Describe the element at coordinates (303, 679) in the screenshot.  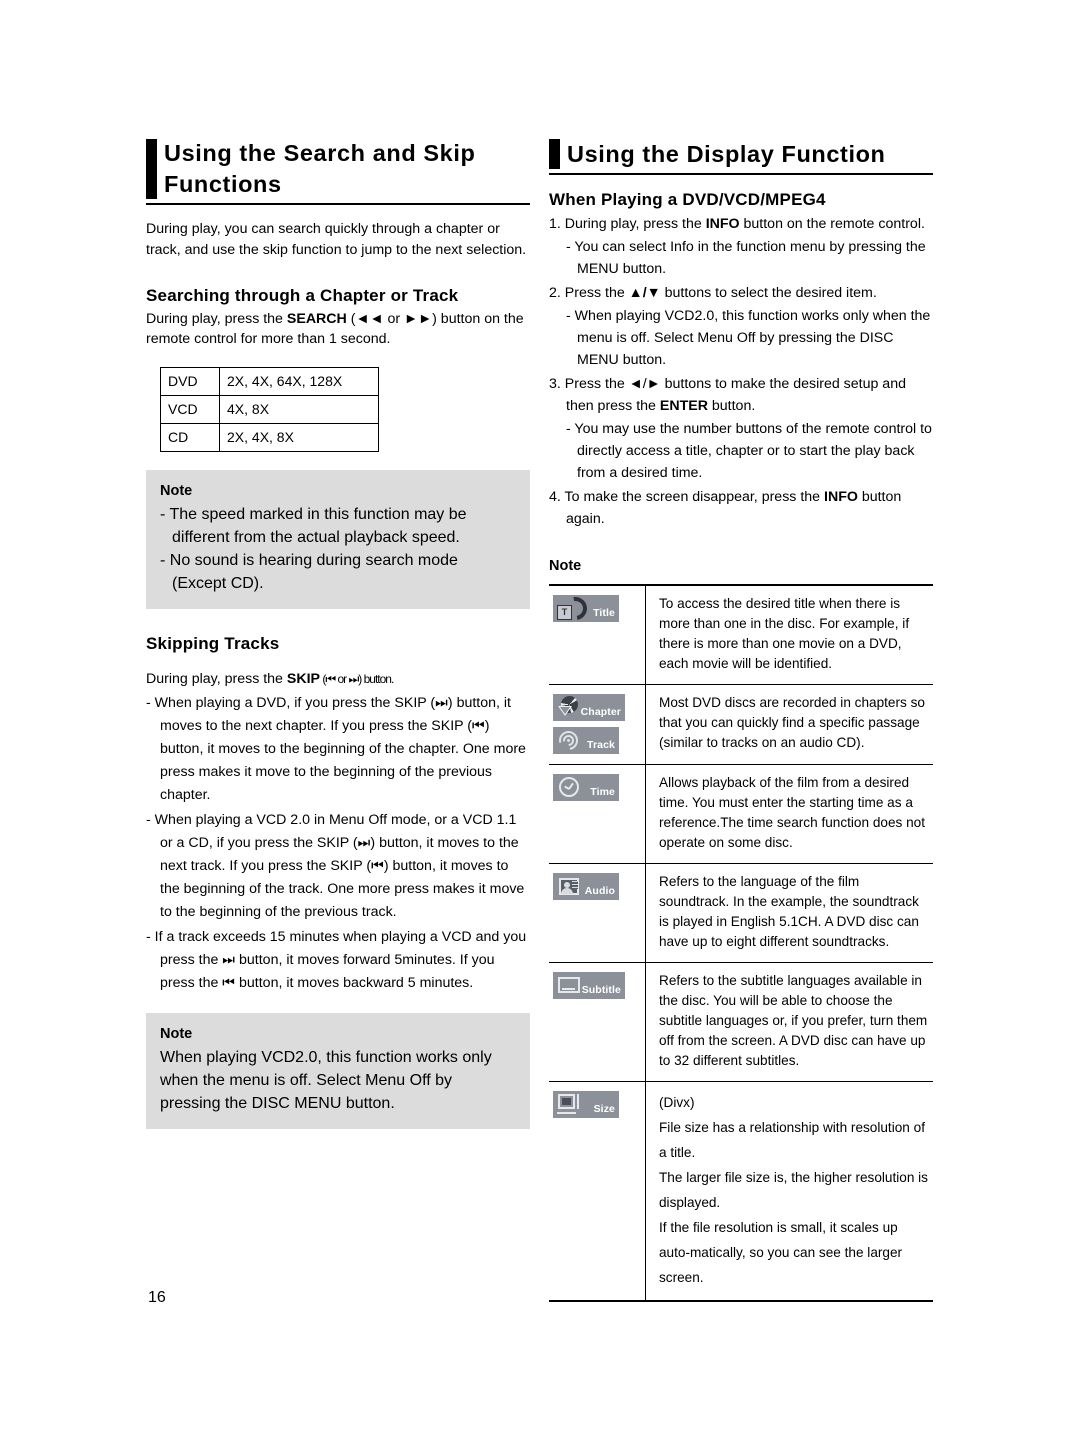
I see `skip-keyword: SKIP` at that location.